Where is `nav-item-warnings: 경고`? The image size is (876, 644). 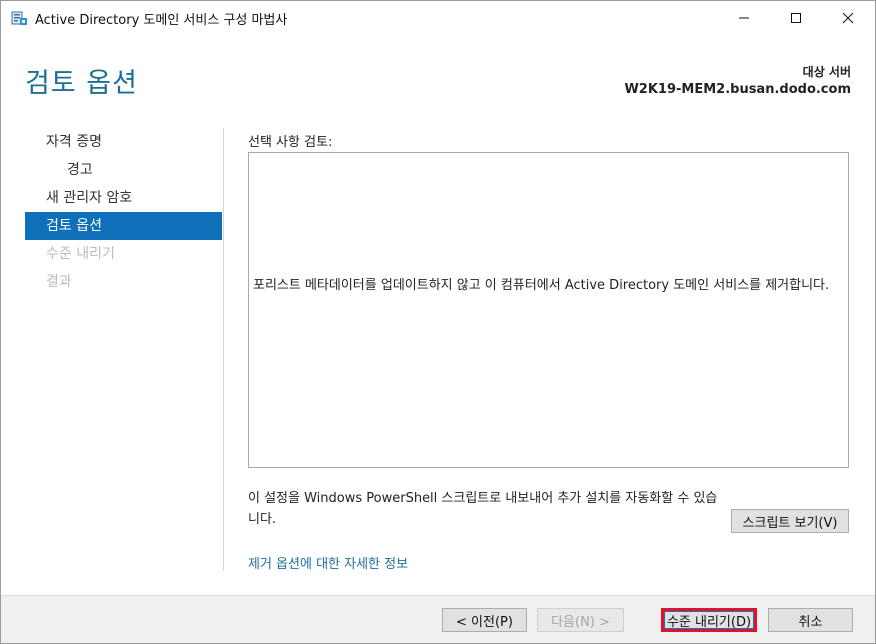 nav-item-warnings: 경고 is located at coordinates (123, 170).